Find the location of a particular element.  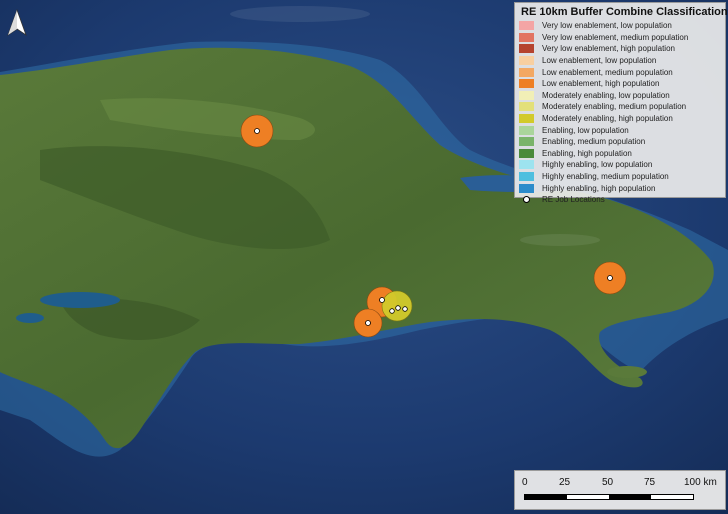

legend-item-label: Low enablement, medium population is located at coordinates (607, 72).